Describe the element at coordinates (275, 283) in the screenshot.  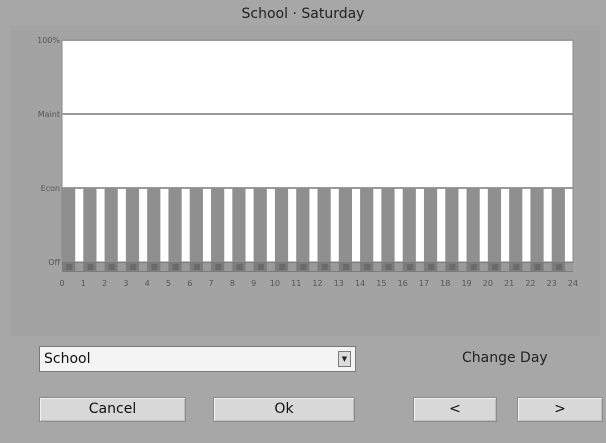
I see `x-tick-label: 10` at that location.